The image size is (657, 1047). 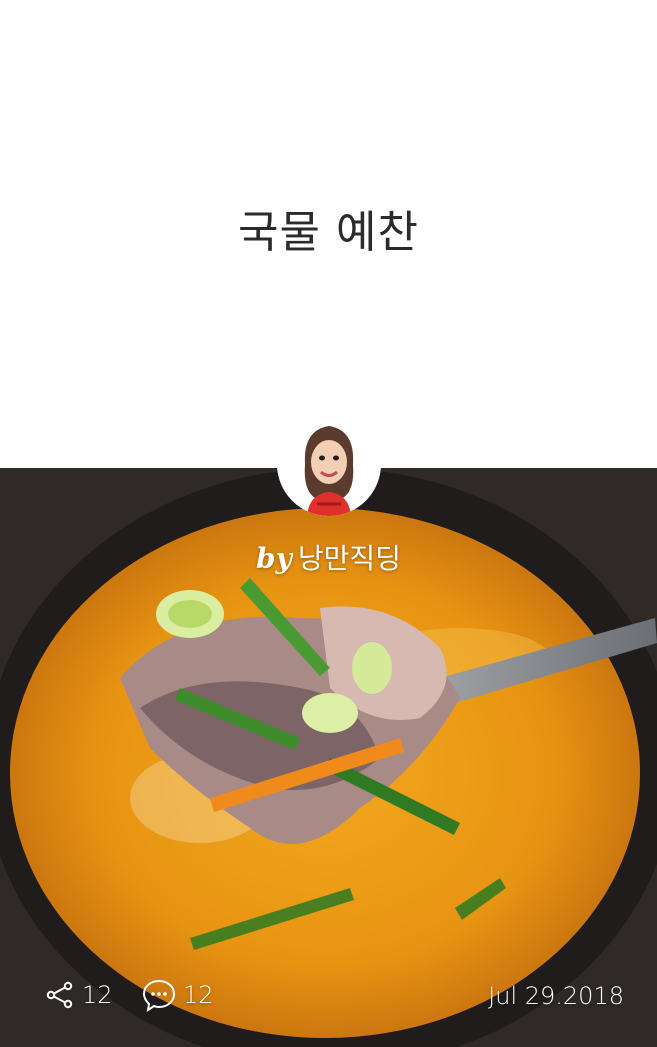 I want to click on author-name: 낭만직딩, so click(x=349, y=558).